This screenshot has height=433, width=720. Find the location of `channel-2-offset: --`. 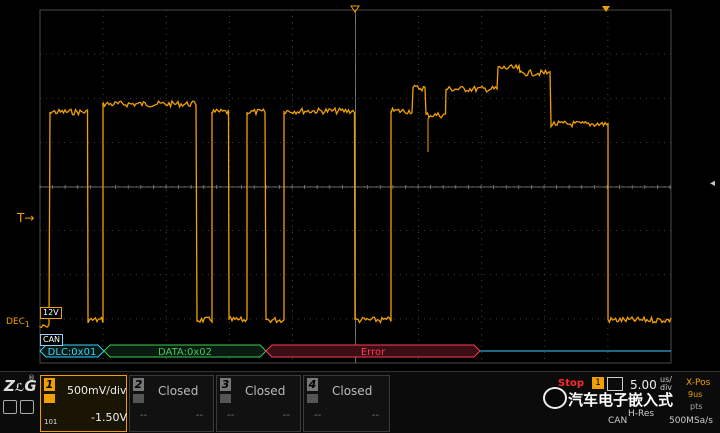

channel-2-offset: -- is located at coordinates (199, 415).